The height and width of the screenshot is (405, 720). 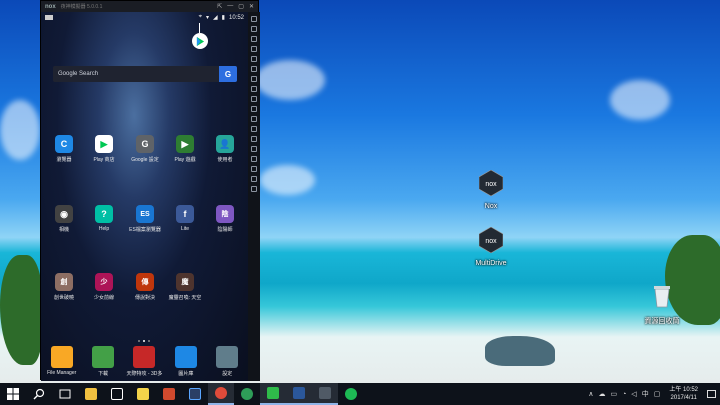 I want to click on game-icon-2: 少, so click(x=104, y=282).